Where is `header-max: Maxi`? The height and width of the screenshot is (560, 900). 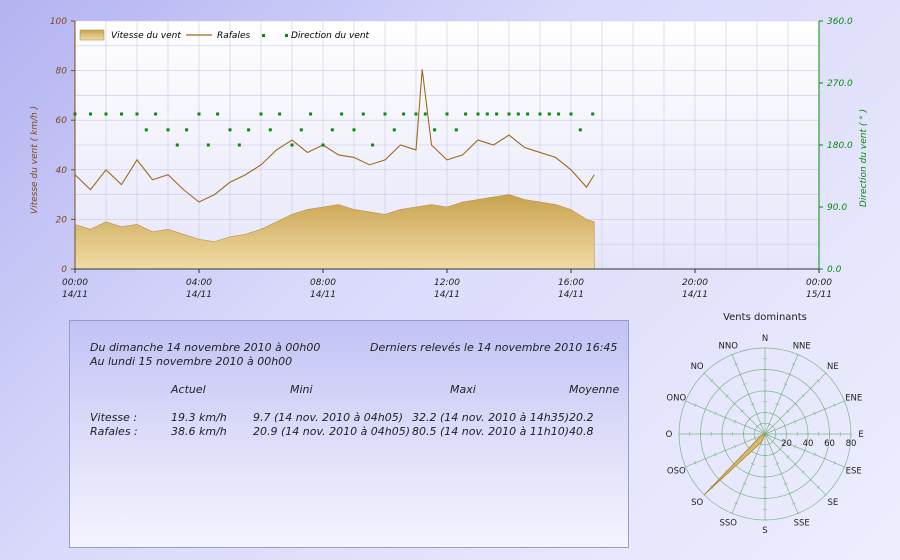
header-max: Maxi is located at coordinates (463, 389).